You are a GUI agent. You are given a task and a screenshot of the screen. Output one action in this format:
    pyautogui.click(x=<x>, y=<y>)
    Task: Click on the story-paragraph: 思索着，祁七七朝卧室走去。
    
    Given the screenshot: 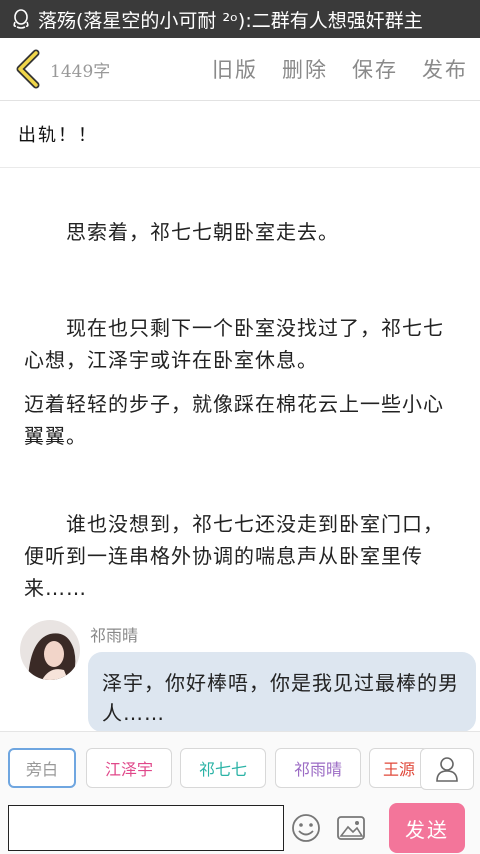 What is the action you would take?
    pyautogui.click(x=242, y=232)
    